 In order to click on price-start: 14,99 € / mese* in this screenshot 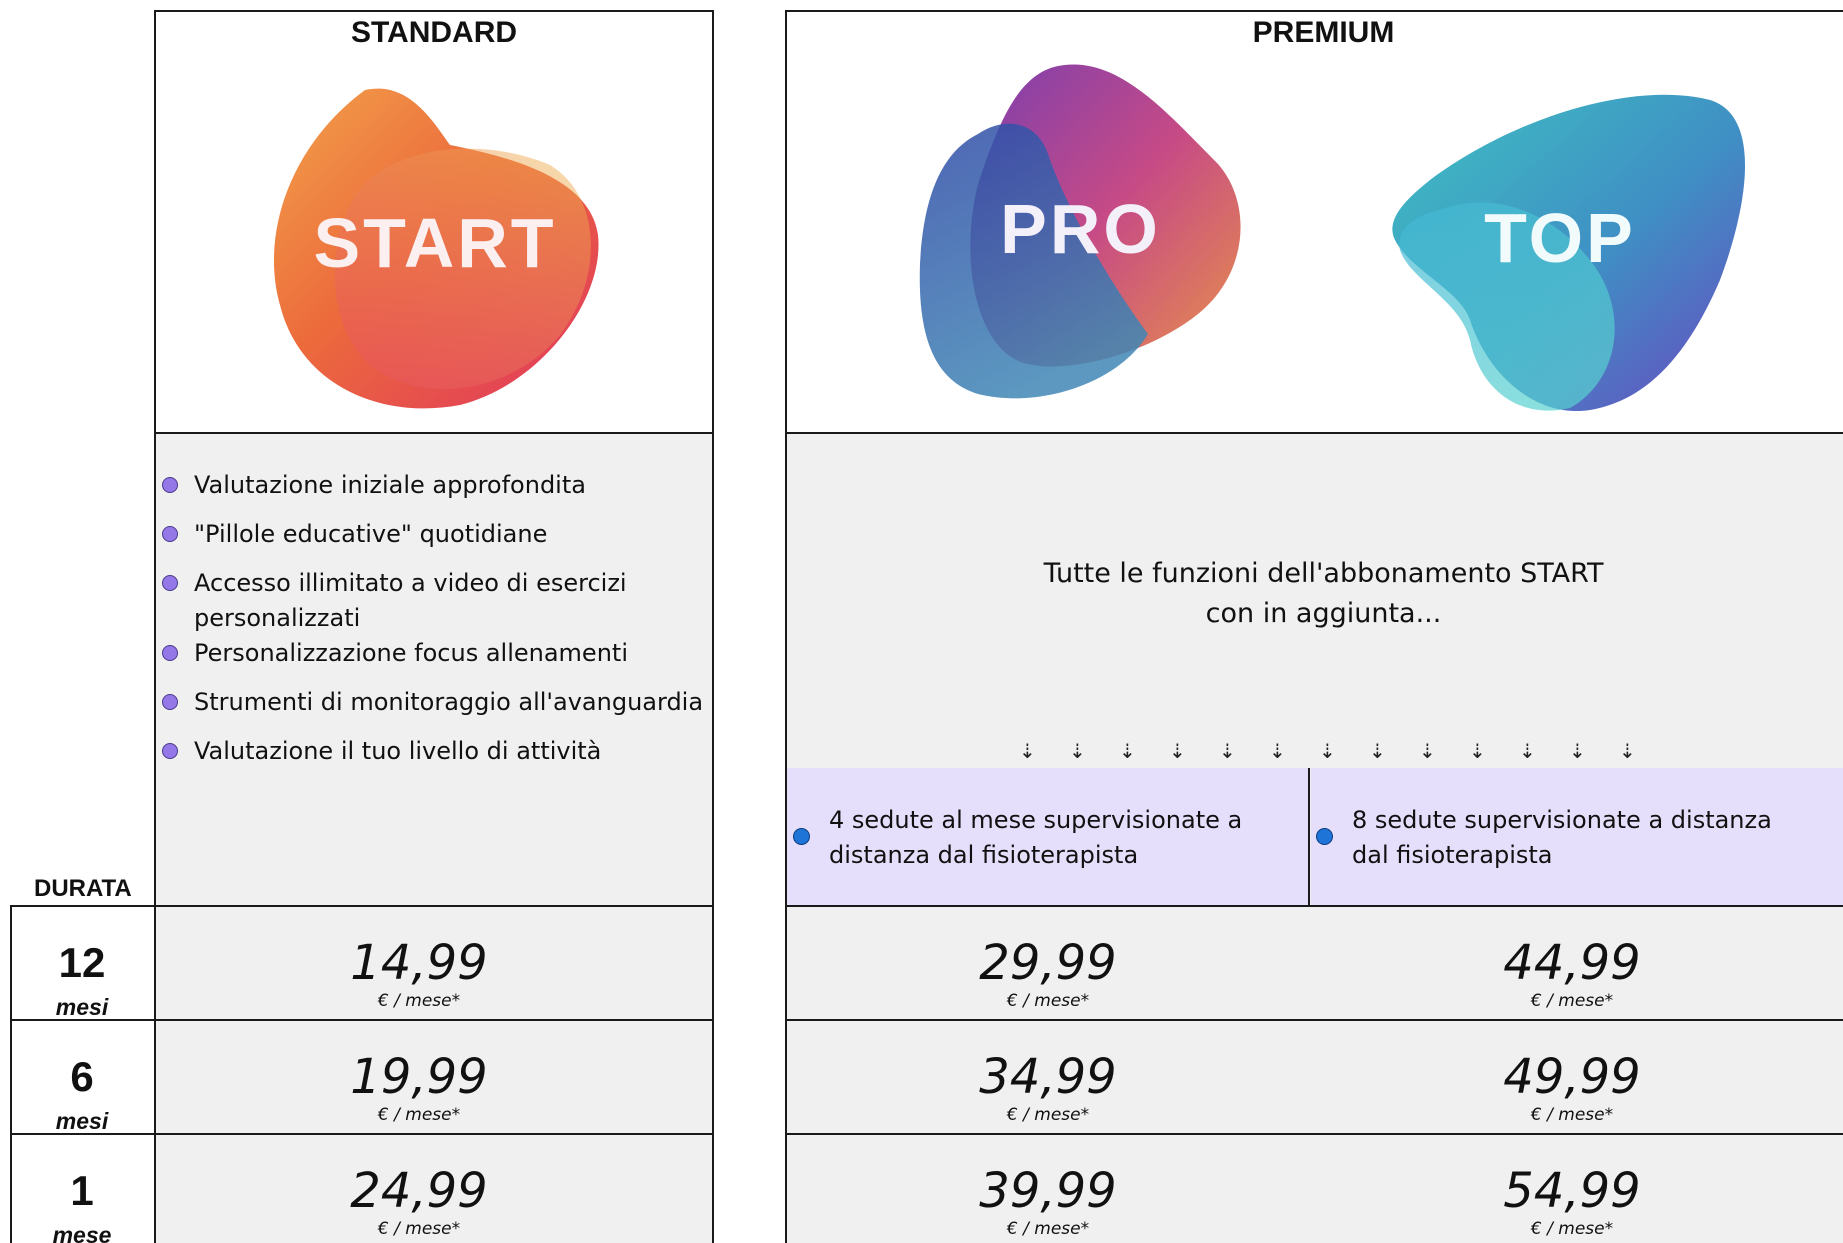, I will do `click(419, 973)`.